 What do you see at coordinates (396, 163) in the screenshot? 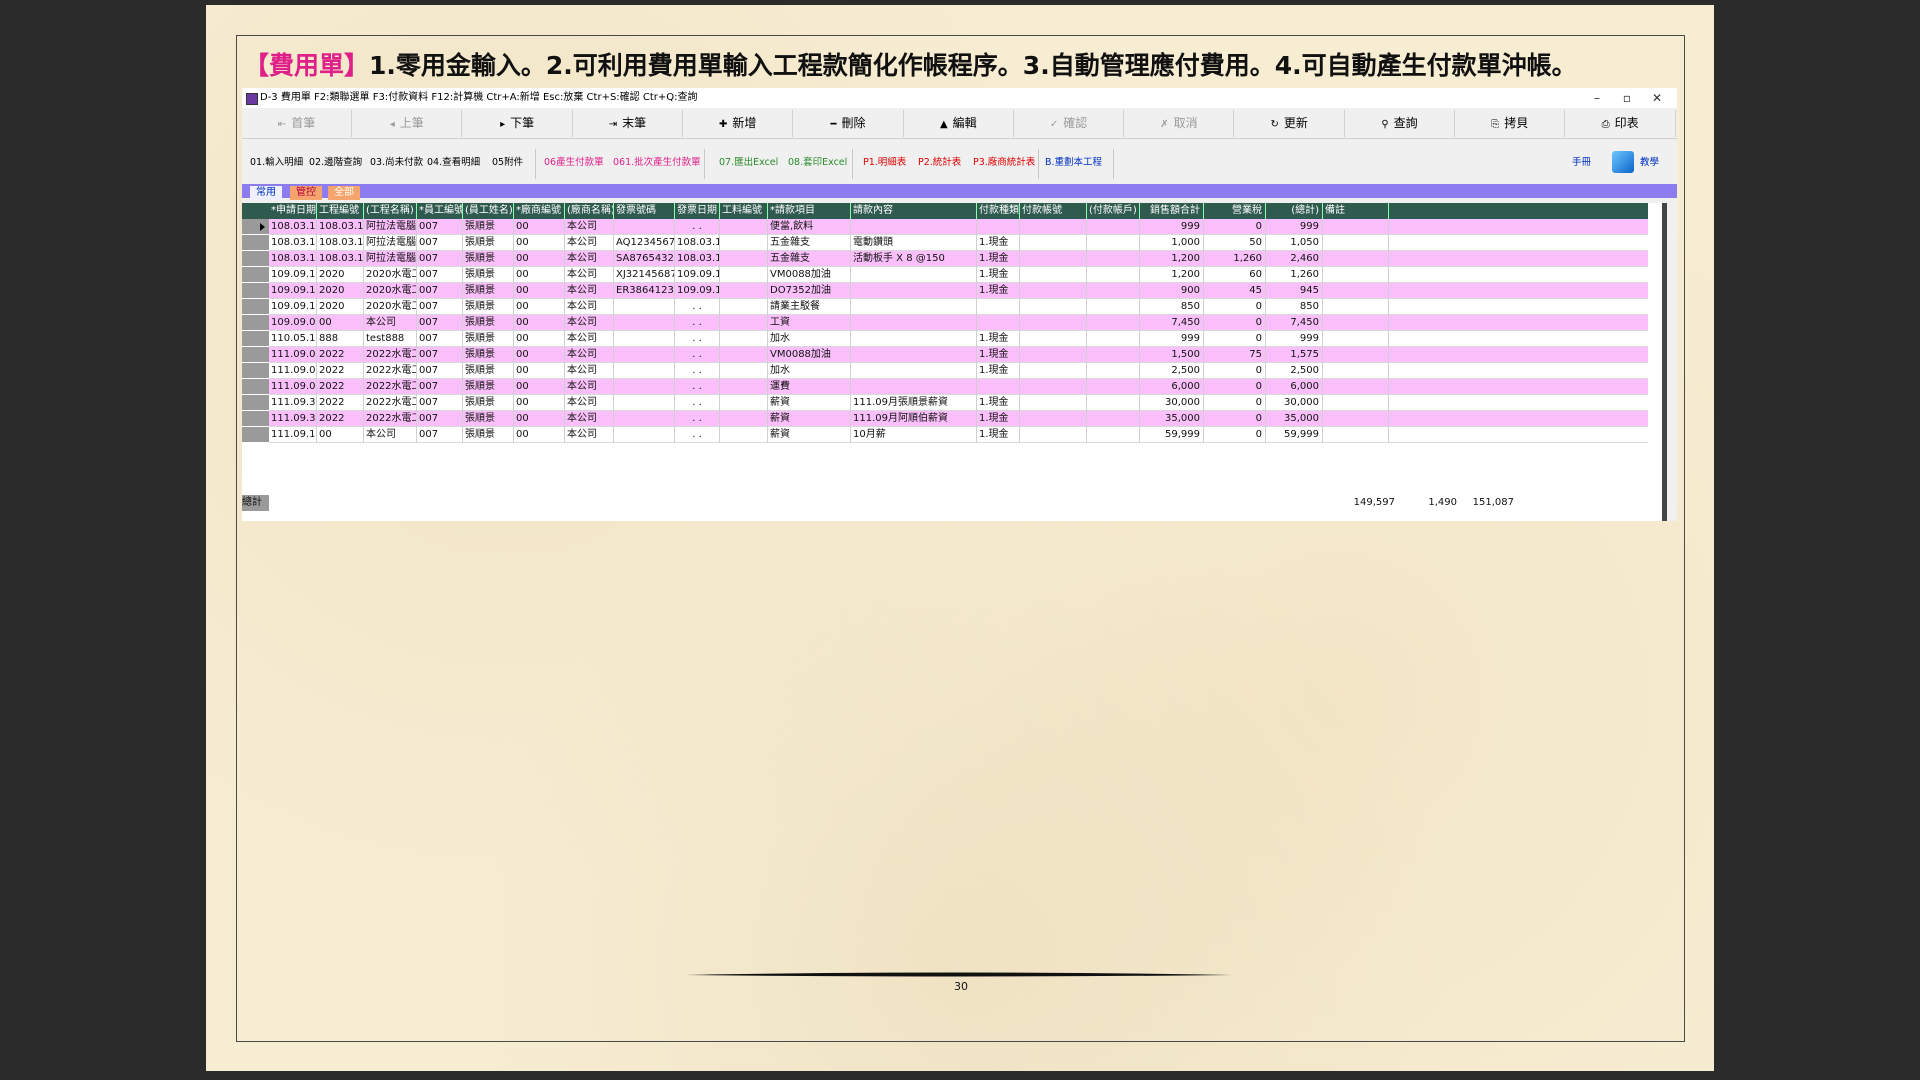
I see `tab-unpaid: 03.尚未付款` at bounding box center [396, 163].